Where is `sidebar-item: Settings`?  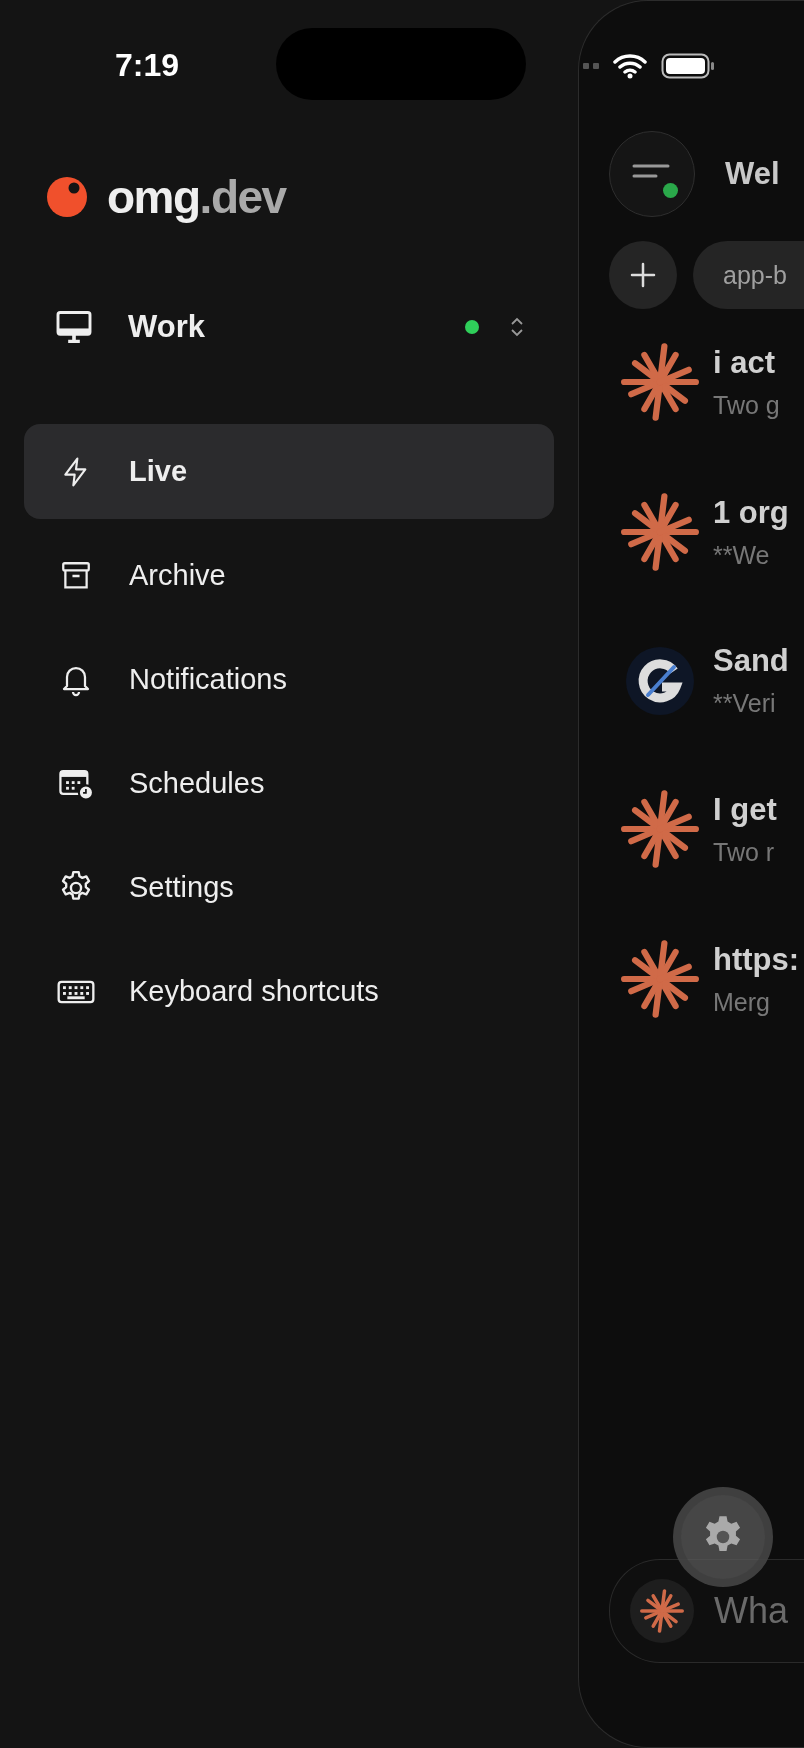
sidebar-item: Settings is located at coordinates (289, 887).